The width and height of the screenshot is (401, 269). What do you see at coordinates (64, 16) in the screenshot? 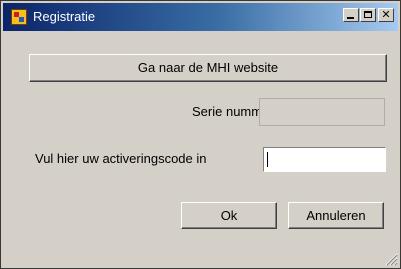
I see `window-title: Registratie` at bounding box center [64, 16].